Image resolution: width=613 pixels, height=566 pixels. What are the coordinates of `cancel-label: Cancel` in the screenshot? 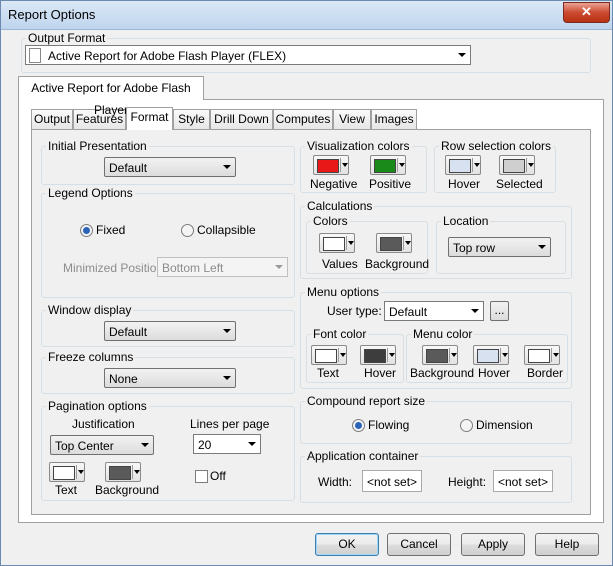 It's located at (419, 544).